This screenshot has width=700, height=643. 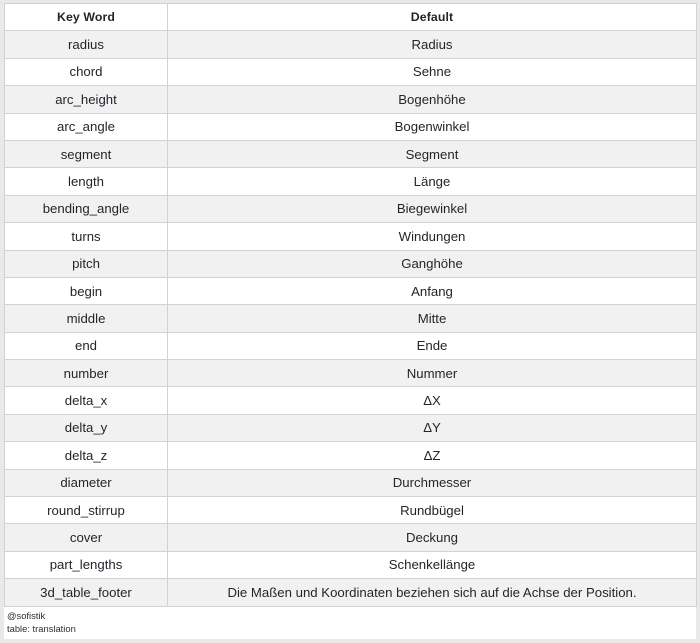 I want to click on cell-default: Windungen, so click(x=432, y=236).